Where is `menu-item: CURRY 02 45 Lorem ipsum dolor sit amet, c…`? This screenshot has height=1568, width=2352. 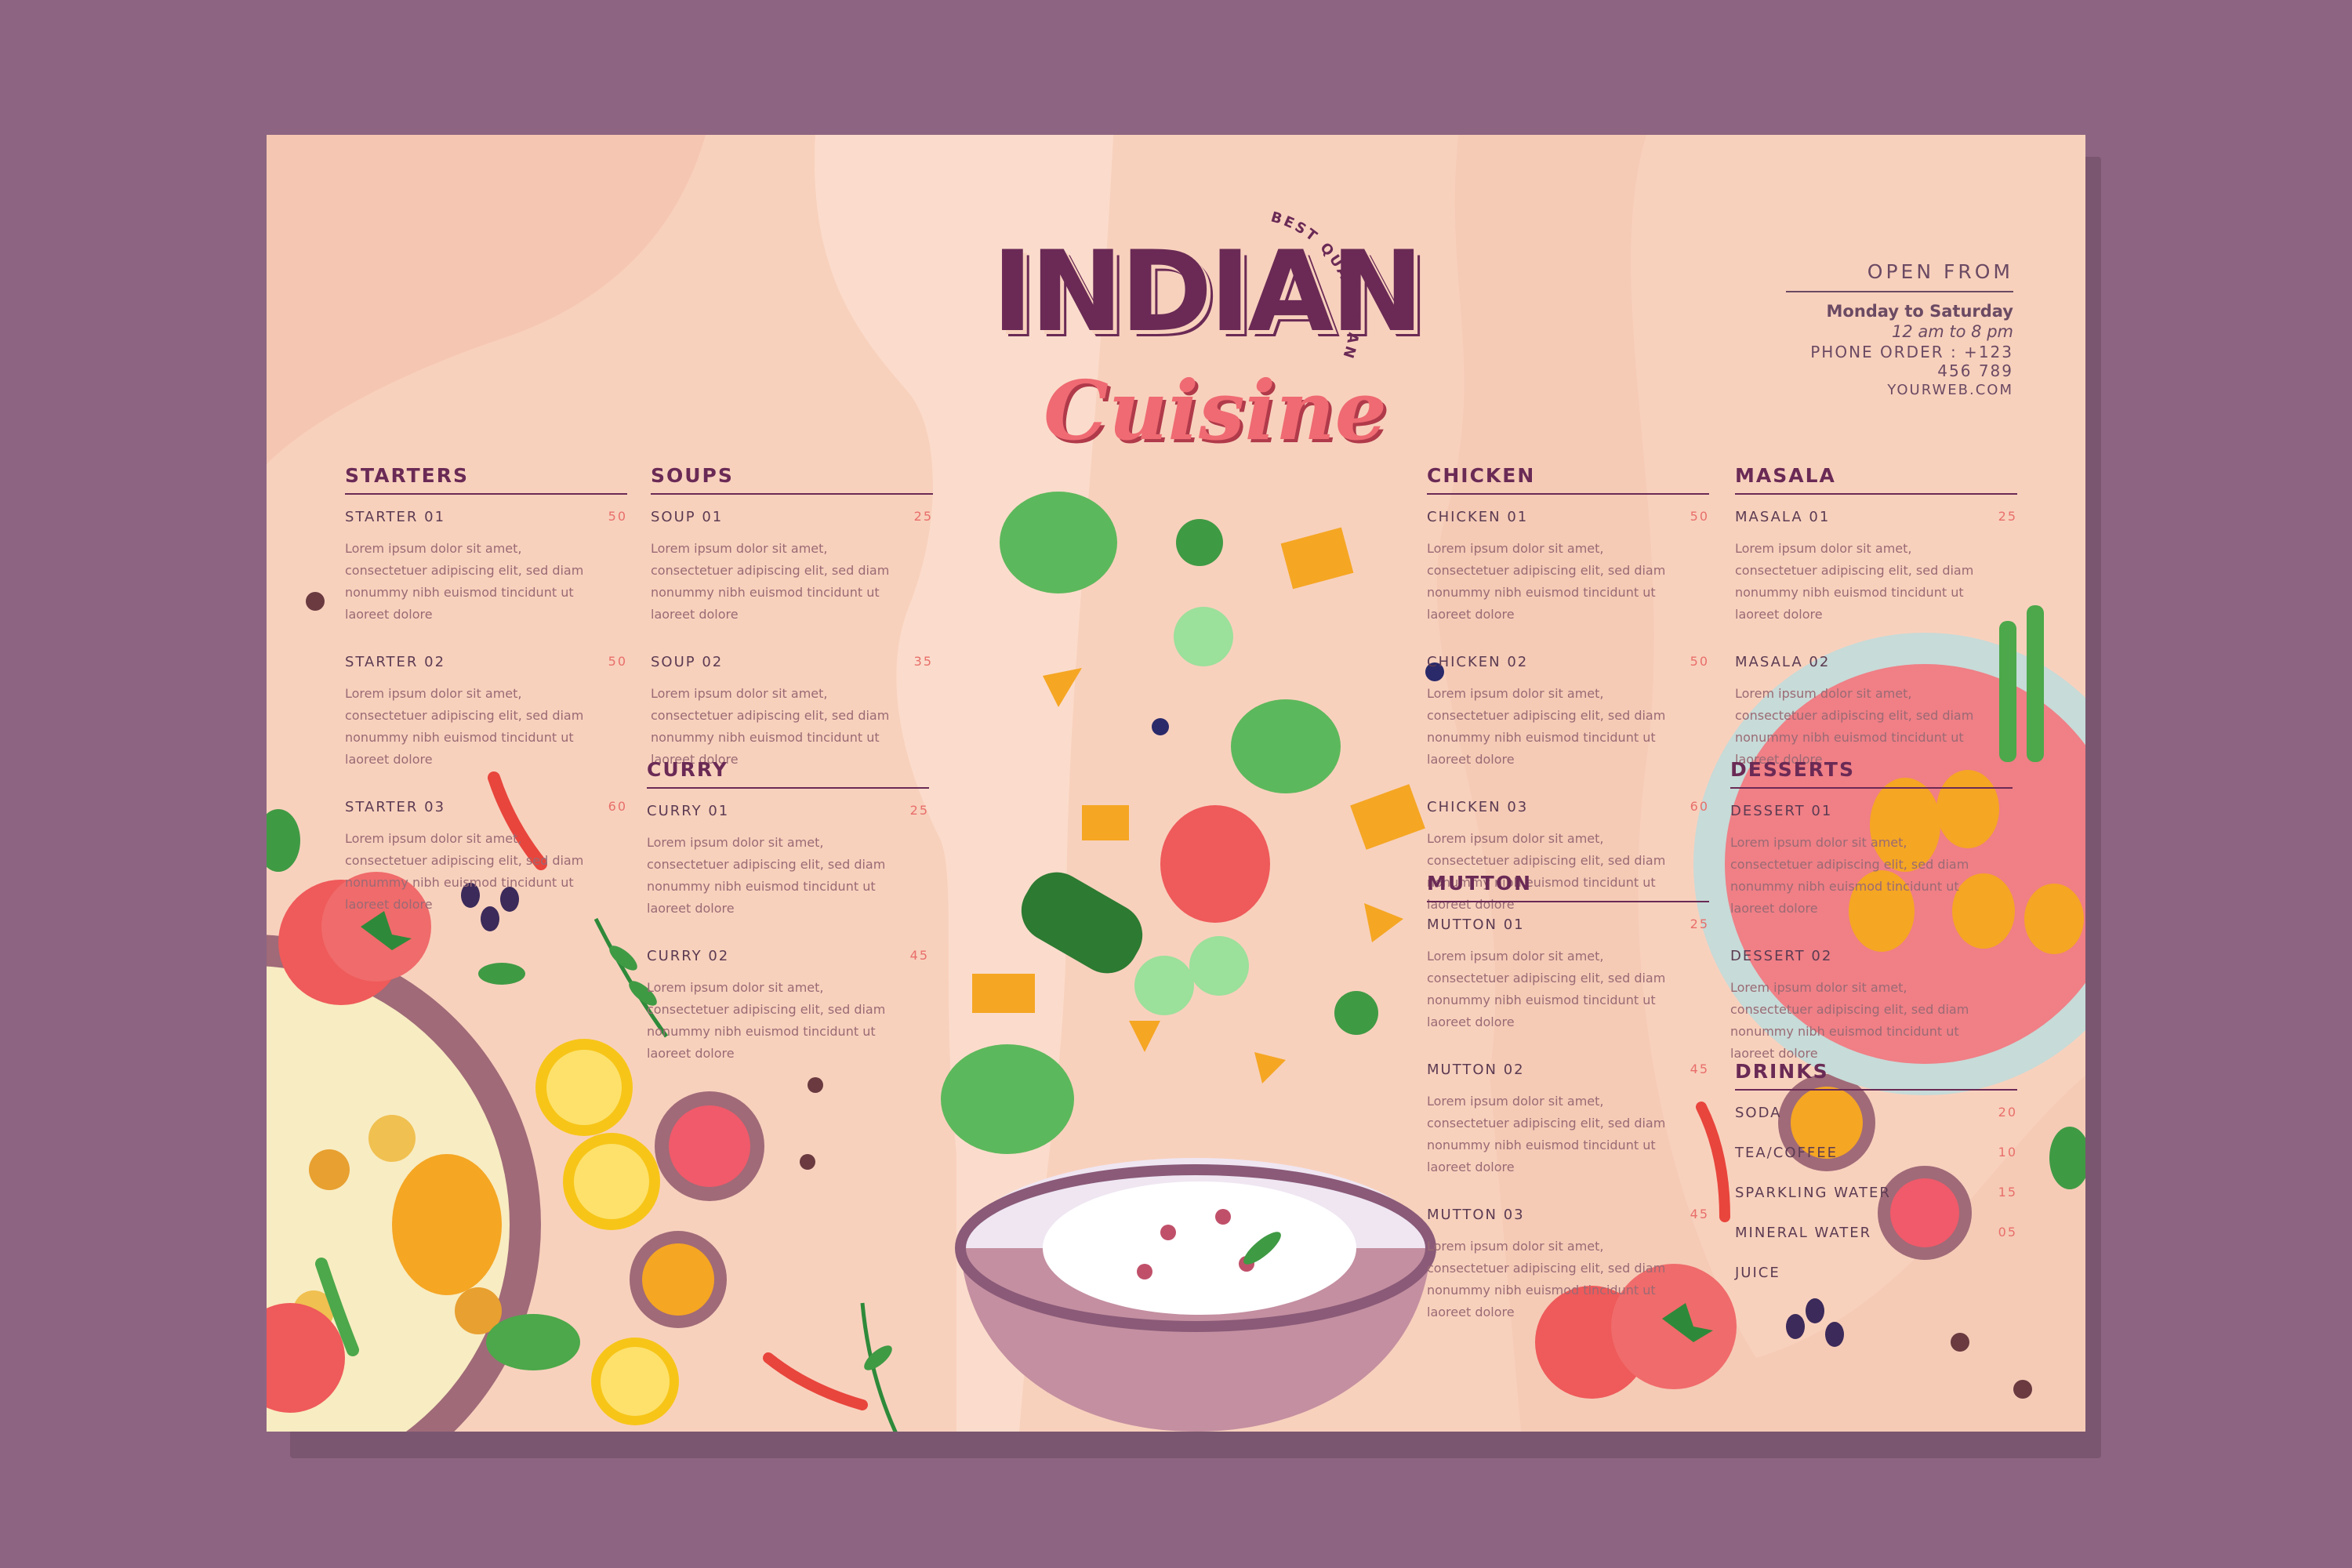 menu-item: CURRY 02 45 Lorem ipsum dolor sit amet, c… is located at coordinates (788, 1006).